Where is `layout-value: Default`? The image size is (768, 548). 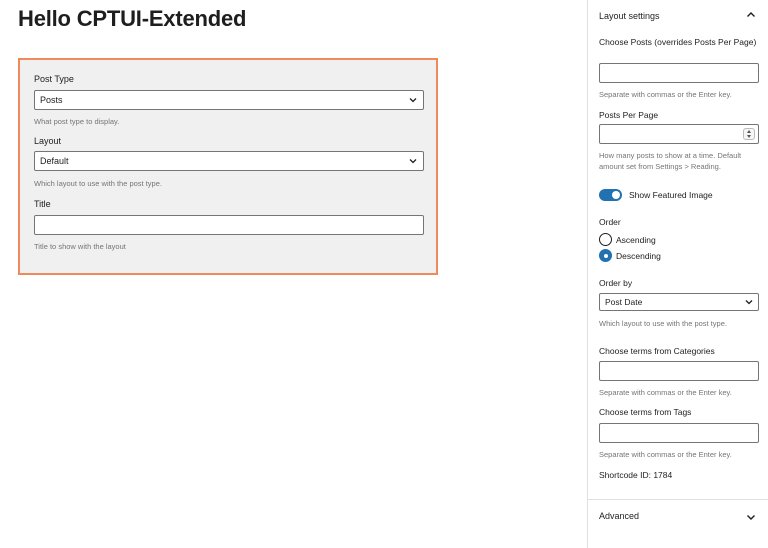
layout-value: Default is located at coordinates (54, 161).